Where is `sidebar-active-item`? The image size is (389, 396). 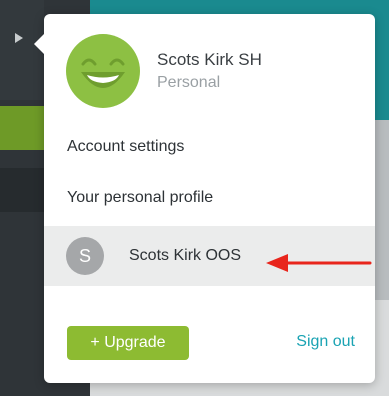
sidebar-active-item is located at coordinates (22, 128).